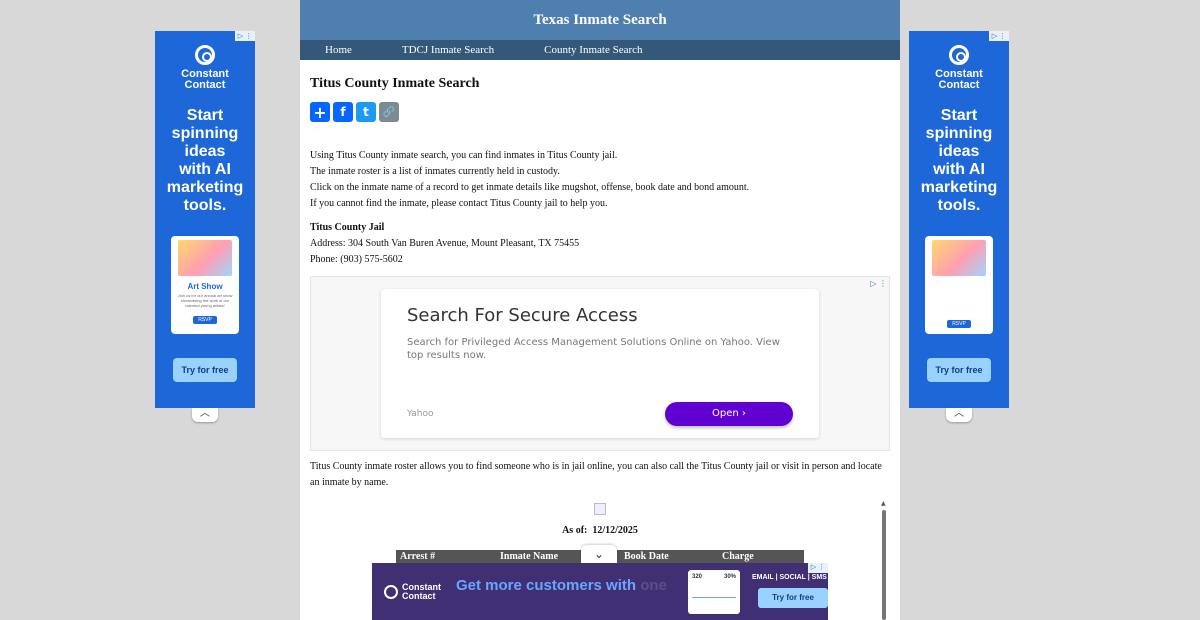  I want to click on scroll-up-icon: ▲, so click(883, 503).